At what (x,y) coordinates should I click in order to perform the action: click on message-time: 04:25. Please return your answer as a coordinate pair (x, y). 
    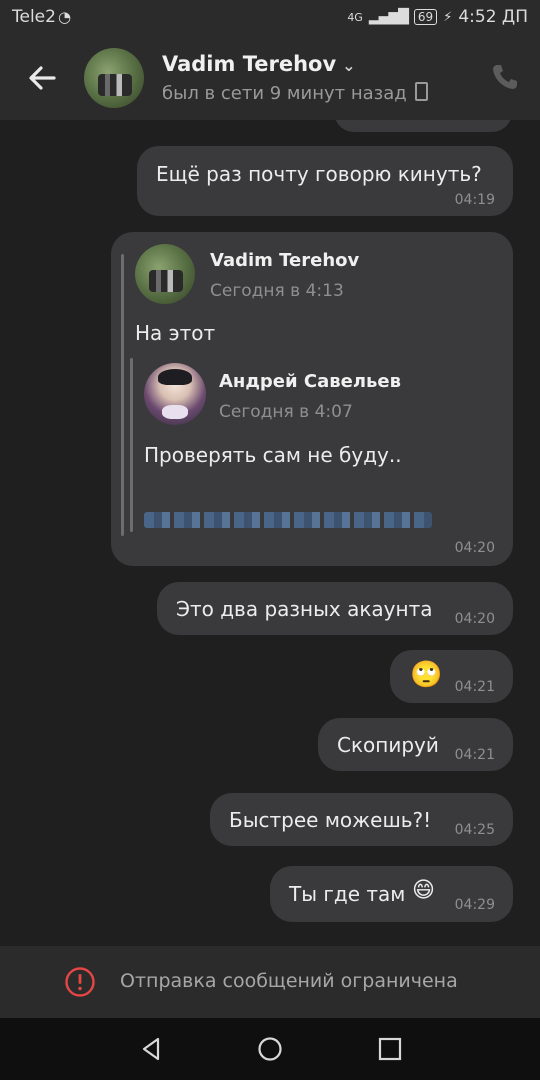
    Looking at the image, I should click on (474, 830).